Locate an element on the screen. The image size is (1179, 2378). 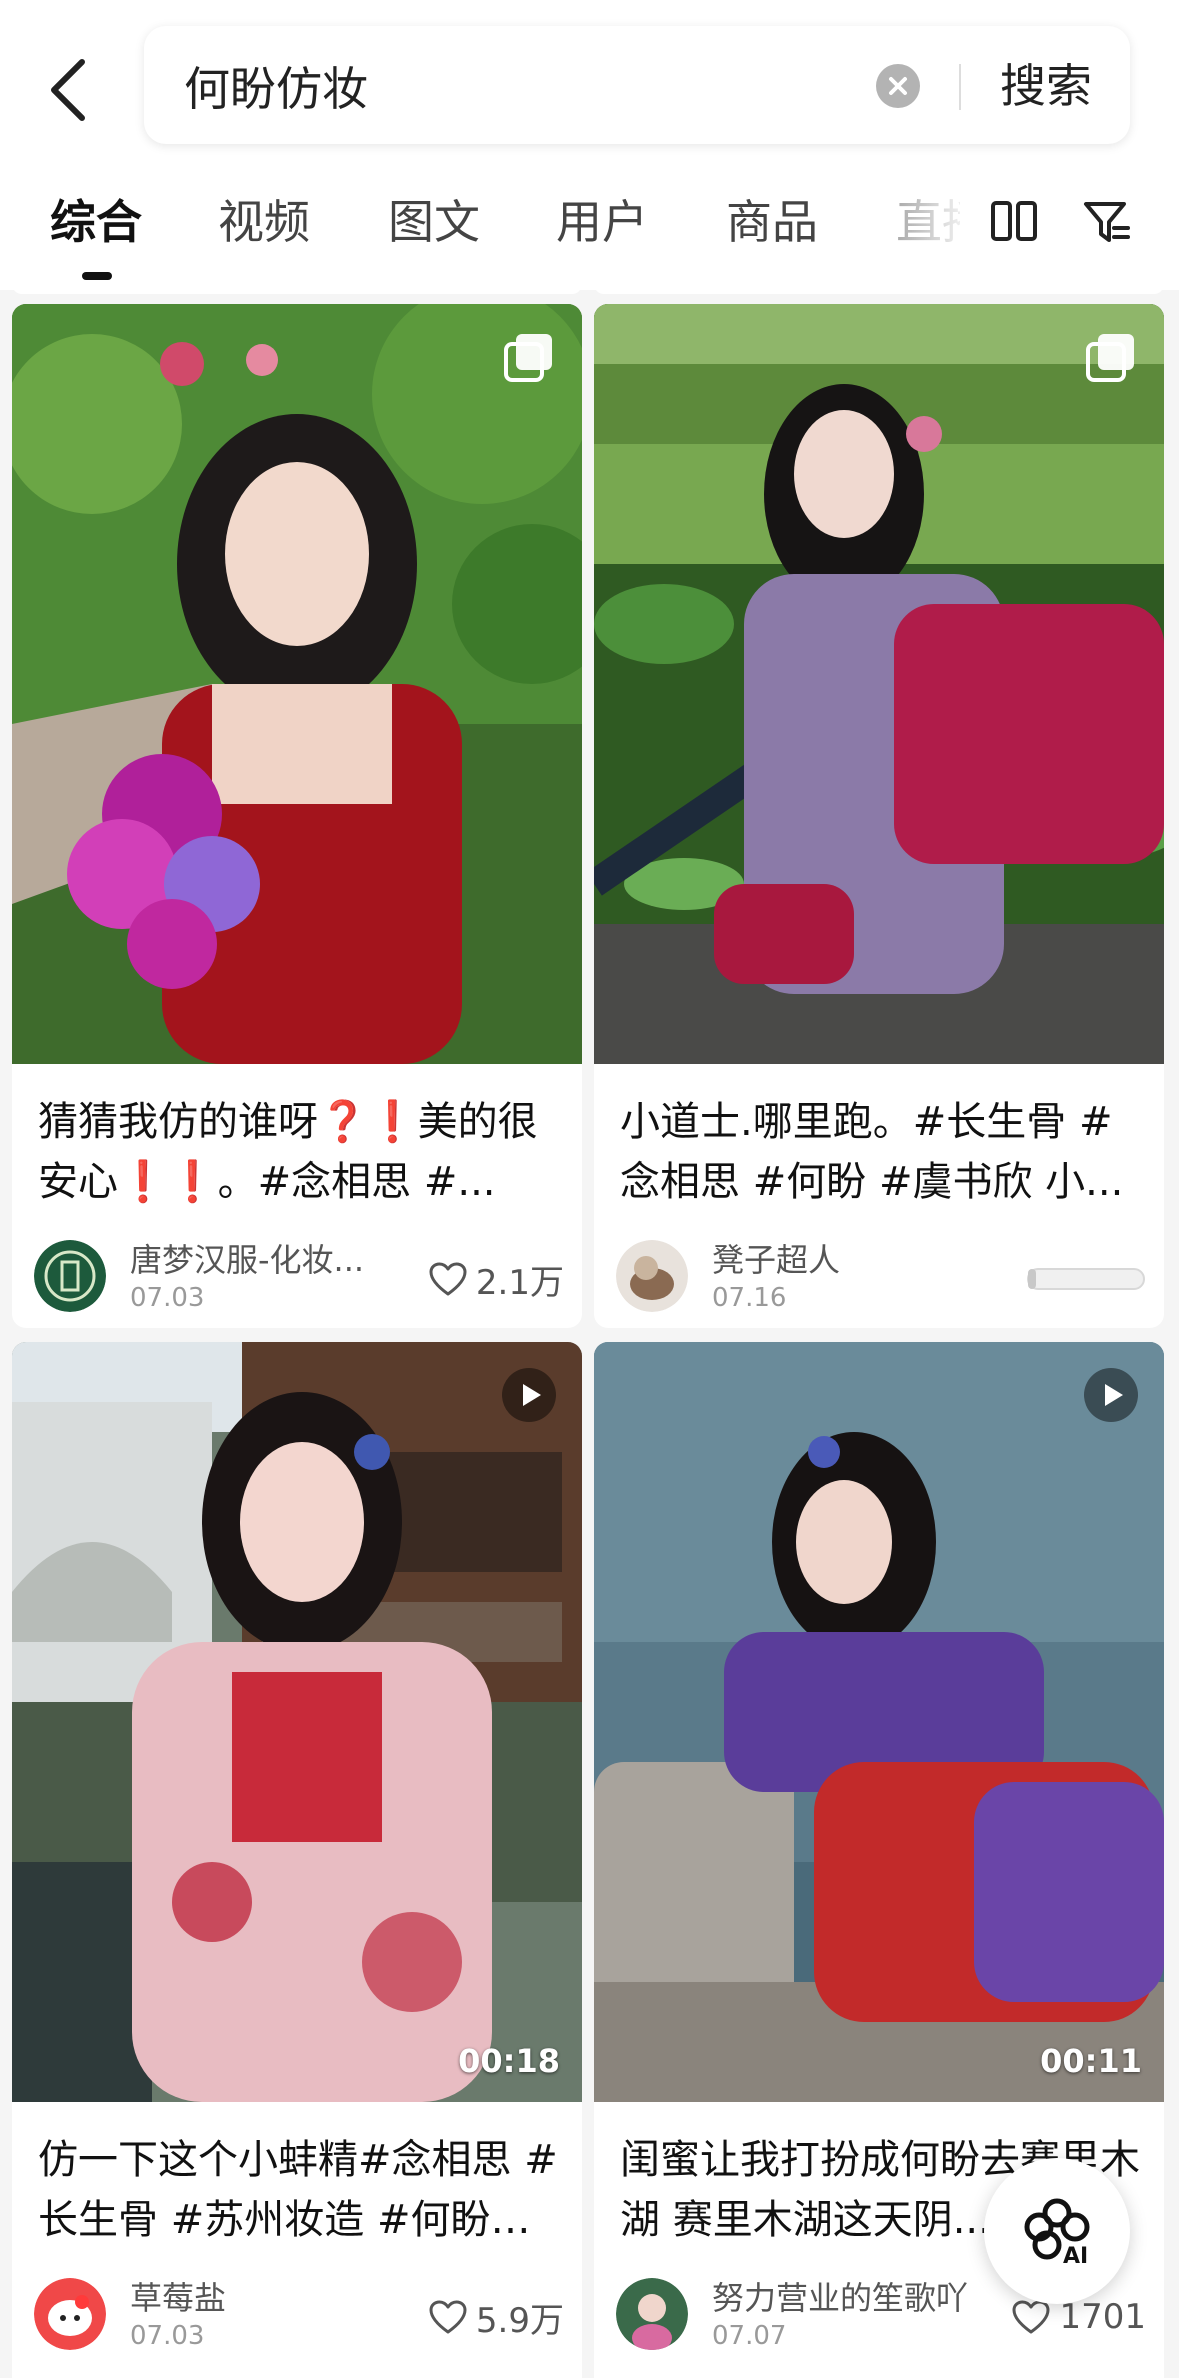
ai-icon: AI is located at coordinates (1057, 2233).